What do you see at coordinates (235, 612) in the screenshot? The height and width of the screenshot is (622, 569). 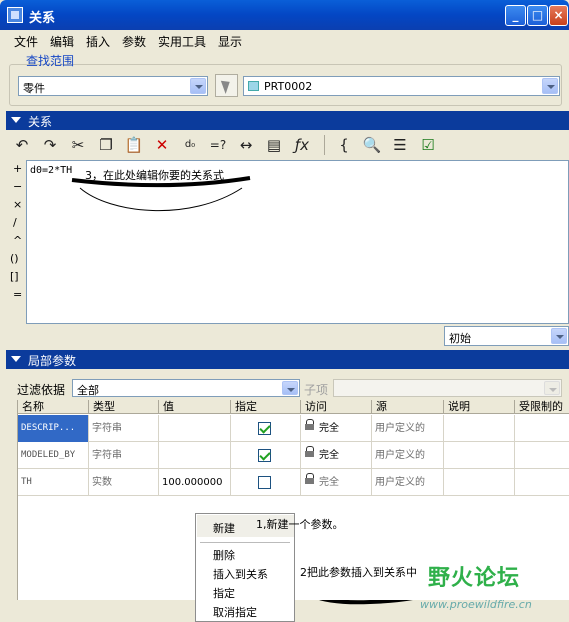 I see `menu-item-undesignate: 取消指定` at bounding box center [235, 612].